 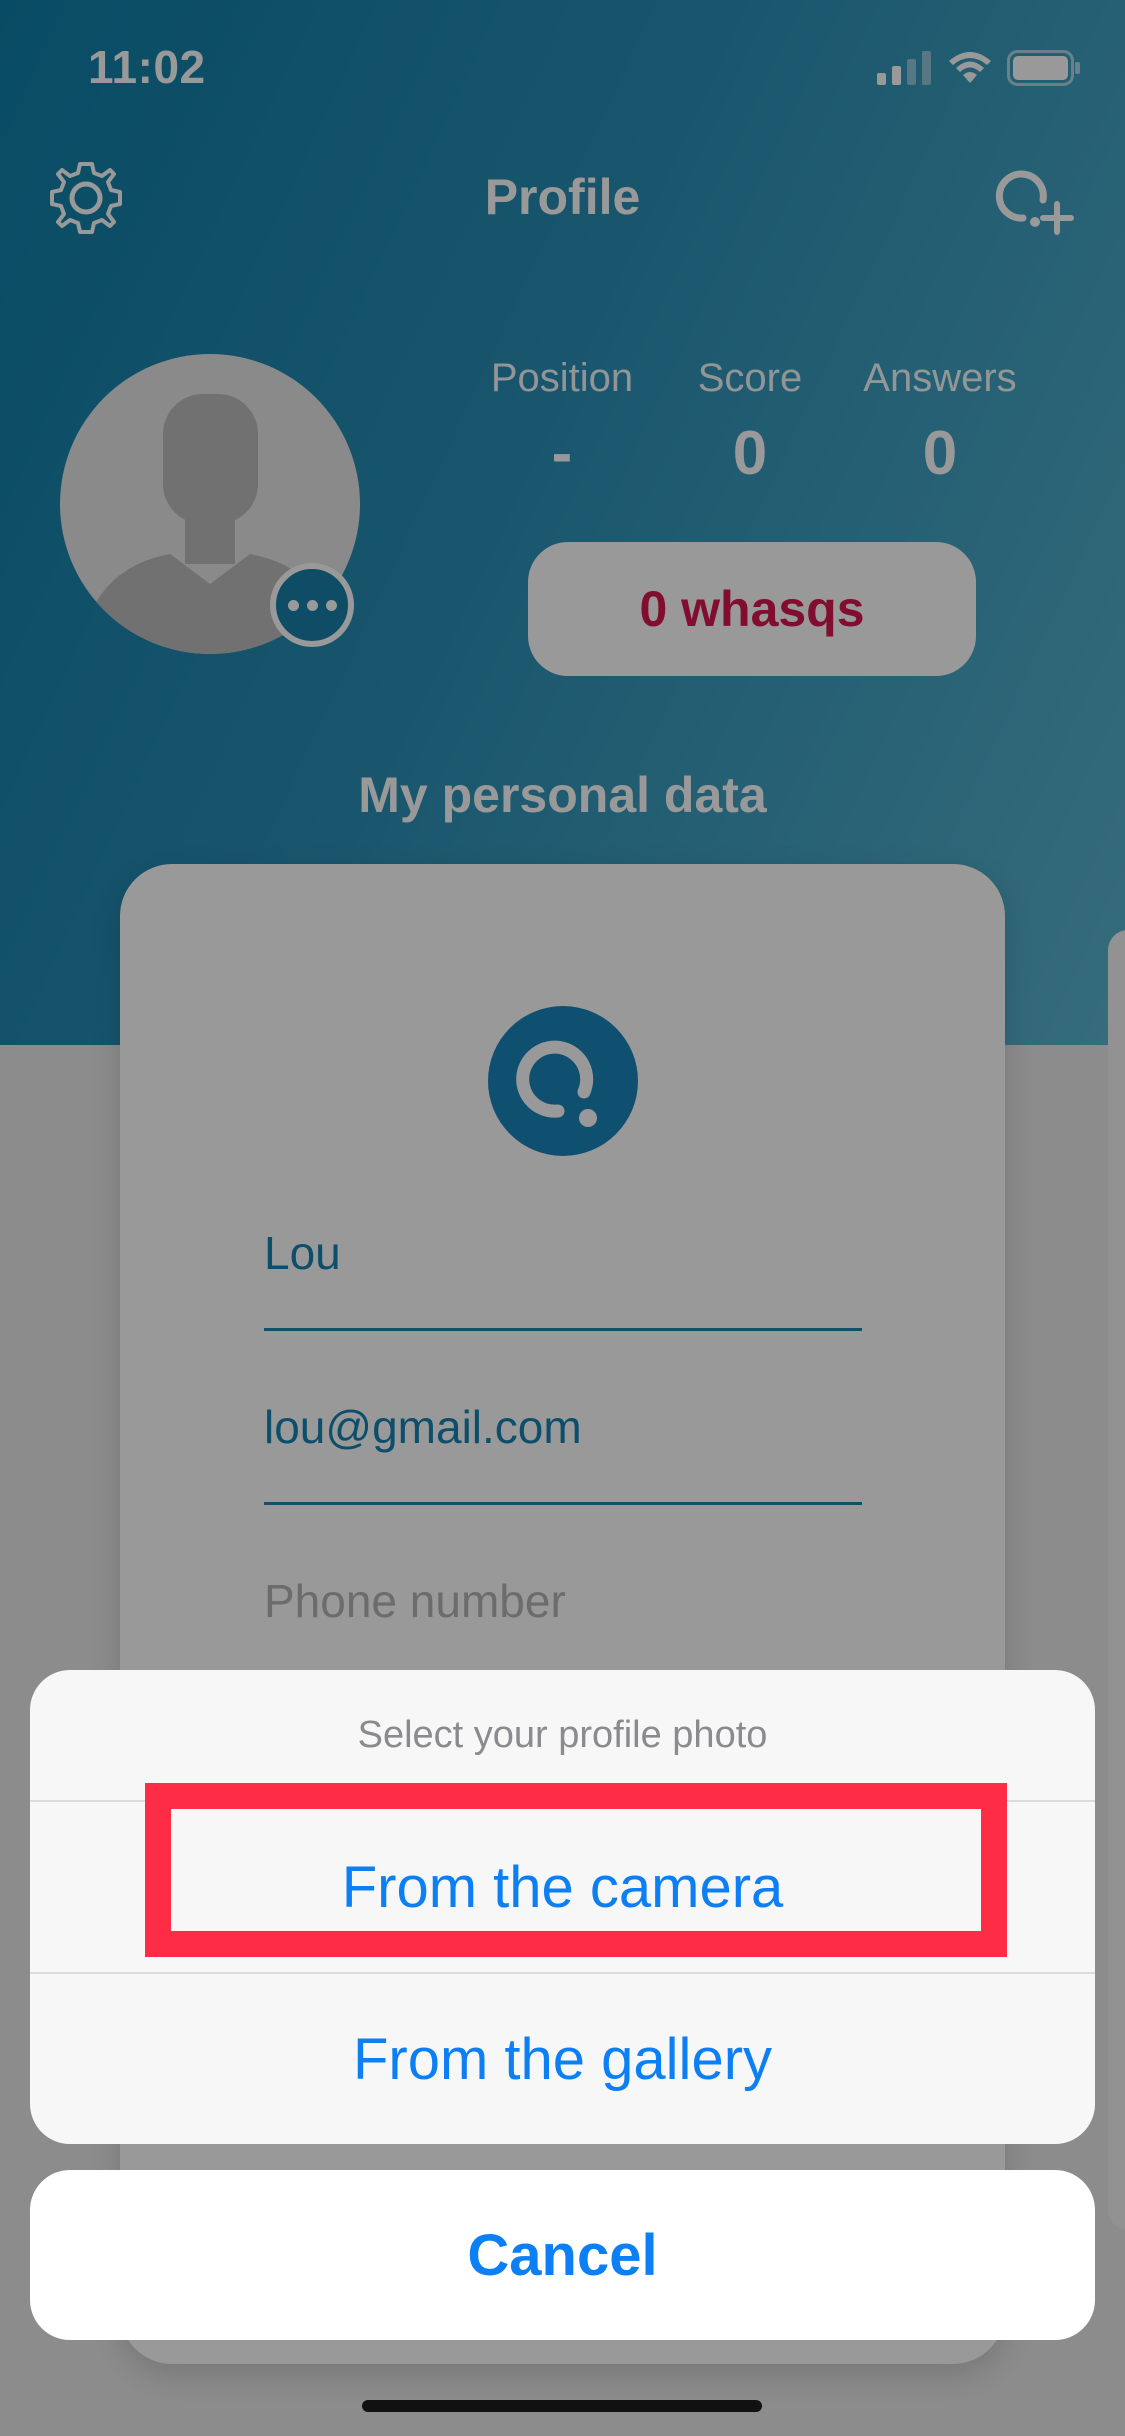 I want to click on from-gallery-button: From the gallery, so click(x=562, y=2059).